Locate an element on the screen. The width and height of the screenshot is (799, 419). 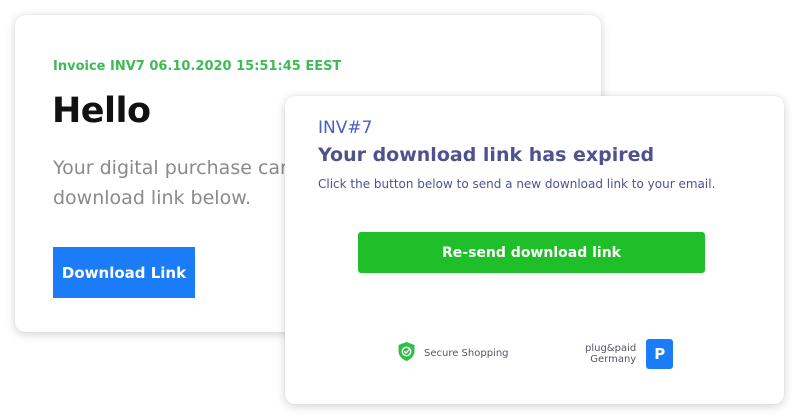
secure-shopping-badge: Secure Shopping is located at coordinates (453, 353).